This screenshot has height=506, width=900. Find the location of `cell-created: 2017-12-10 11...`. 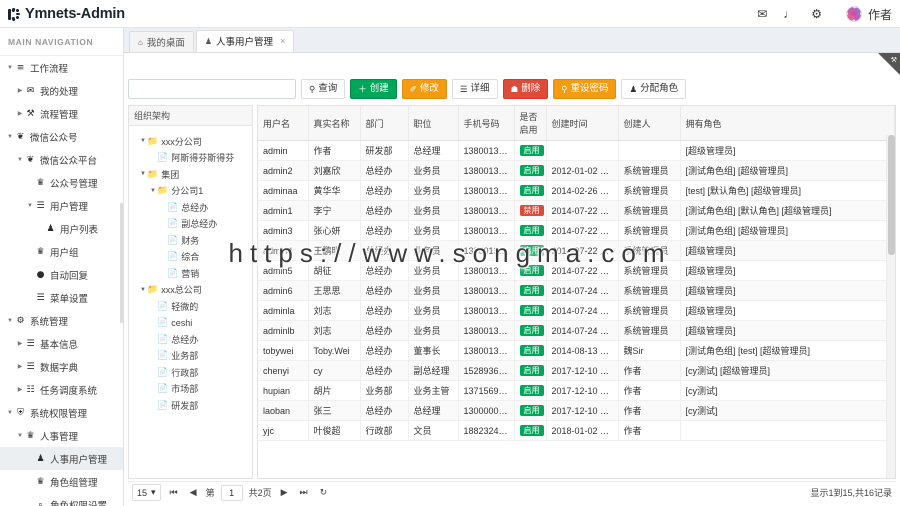

cell-created: 2017-12-10 11... is located at coordinates (582, 370).